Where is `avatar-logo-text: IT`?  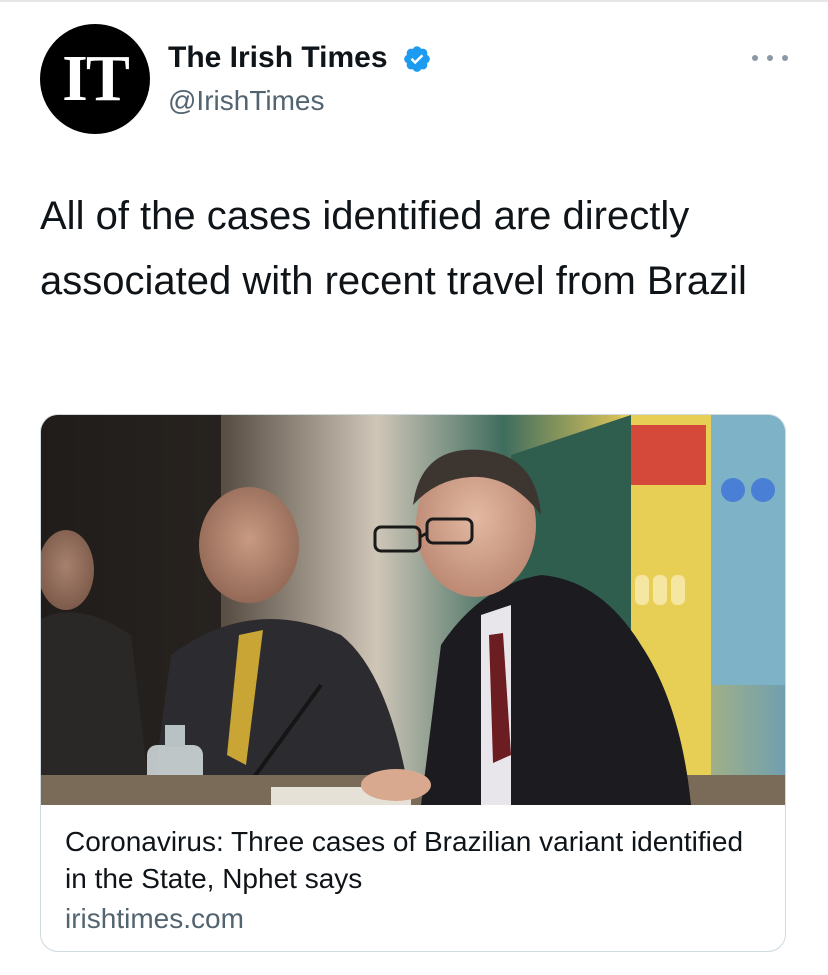 avatar-logo-text: IT is located at coordinates (96, 78).